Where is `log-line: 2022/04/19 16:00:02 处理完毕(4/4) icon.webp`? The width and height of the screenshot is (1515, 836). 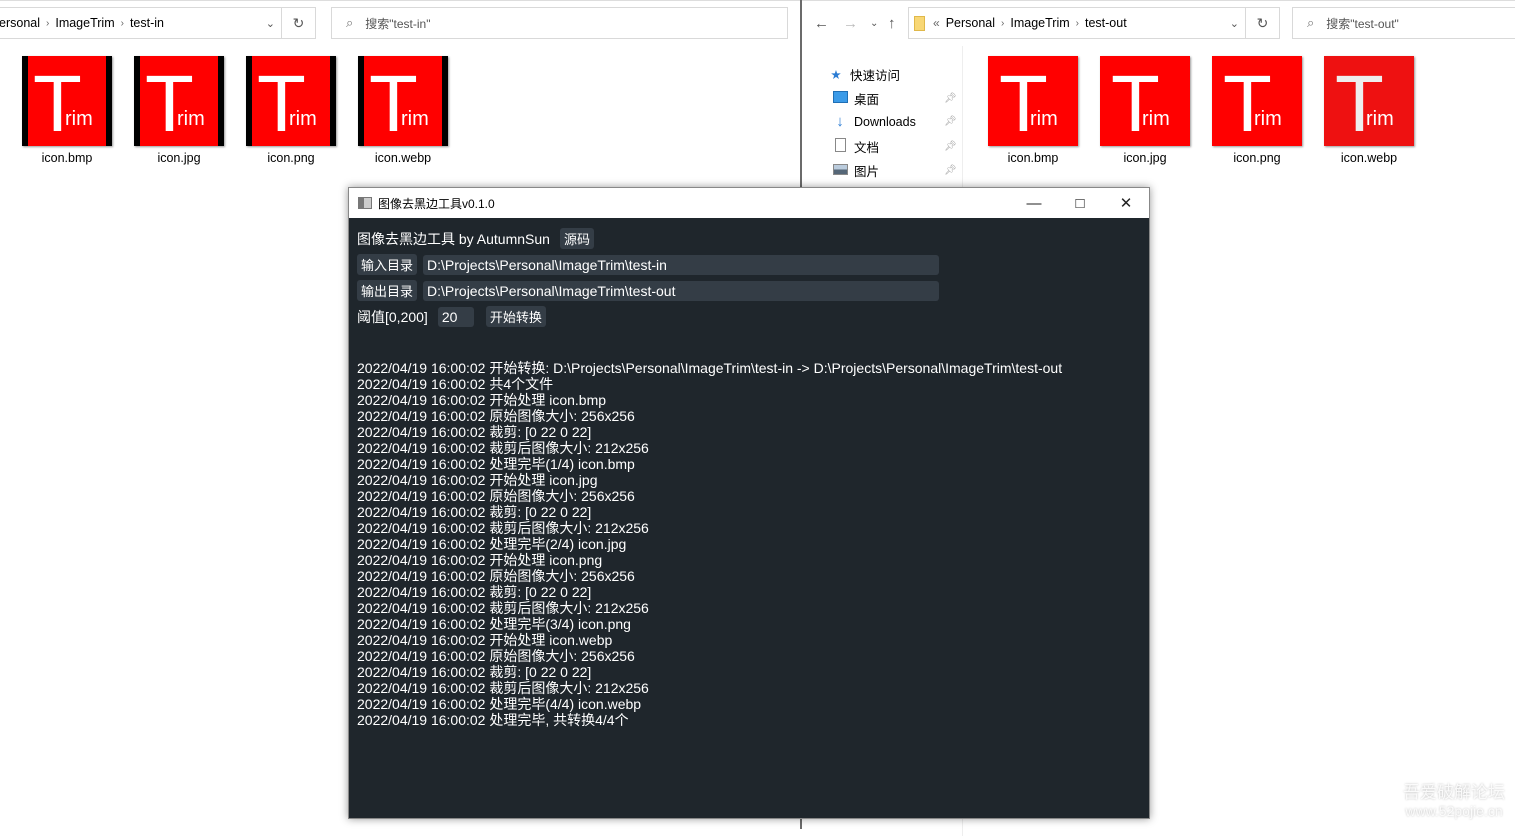 log-line: 2022/04/19 16:00:02 处理完毕(4/4) icon.webp is located at coordinates (499, 704).